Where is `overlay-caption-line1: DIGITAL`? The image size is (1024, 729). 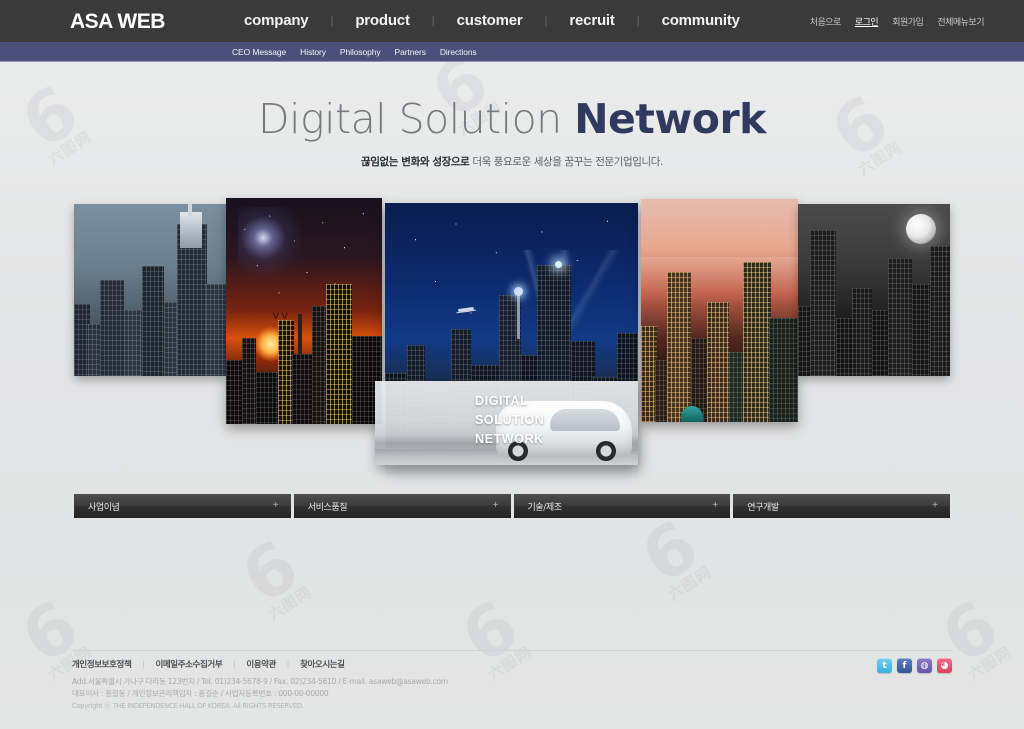
overlay-caption-line1: DIGITAL is located at coordinates (502, 401).